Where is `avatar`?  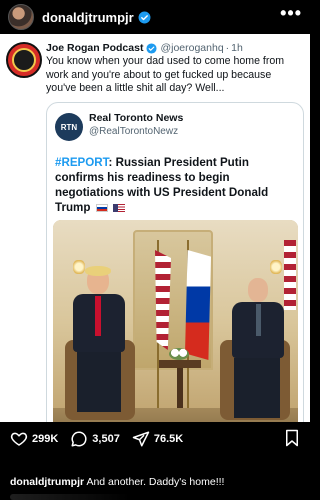 avatar is located at coordinates (21, 17).